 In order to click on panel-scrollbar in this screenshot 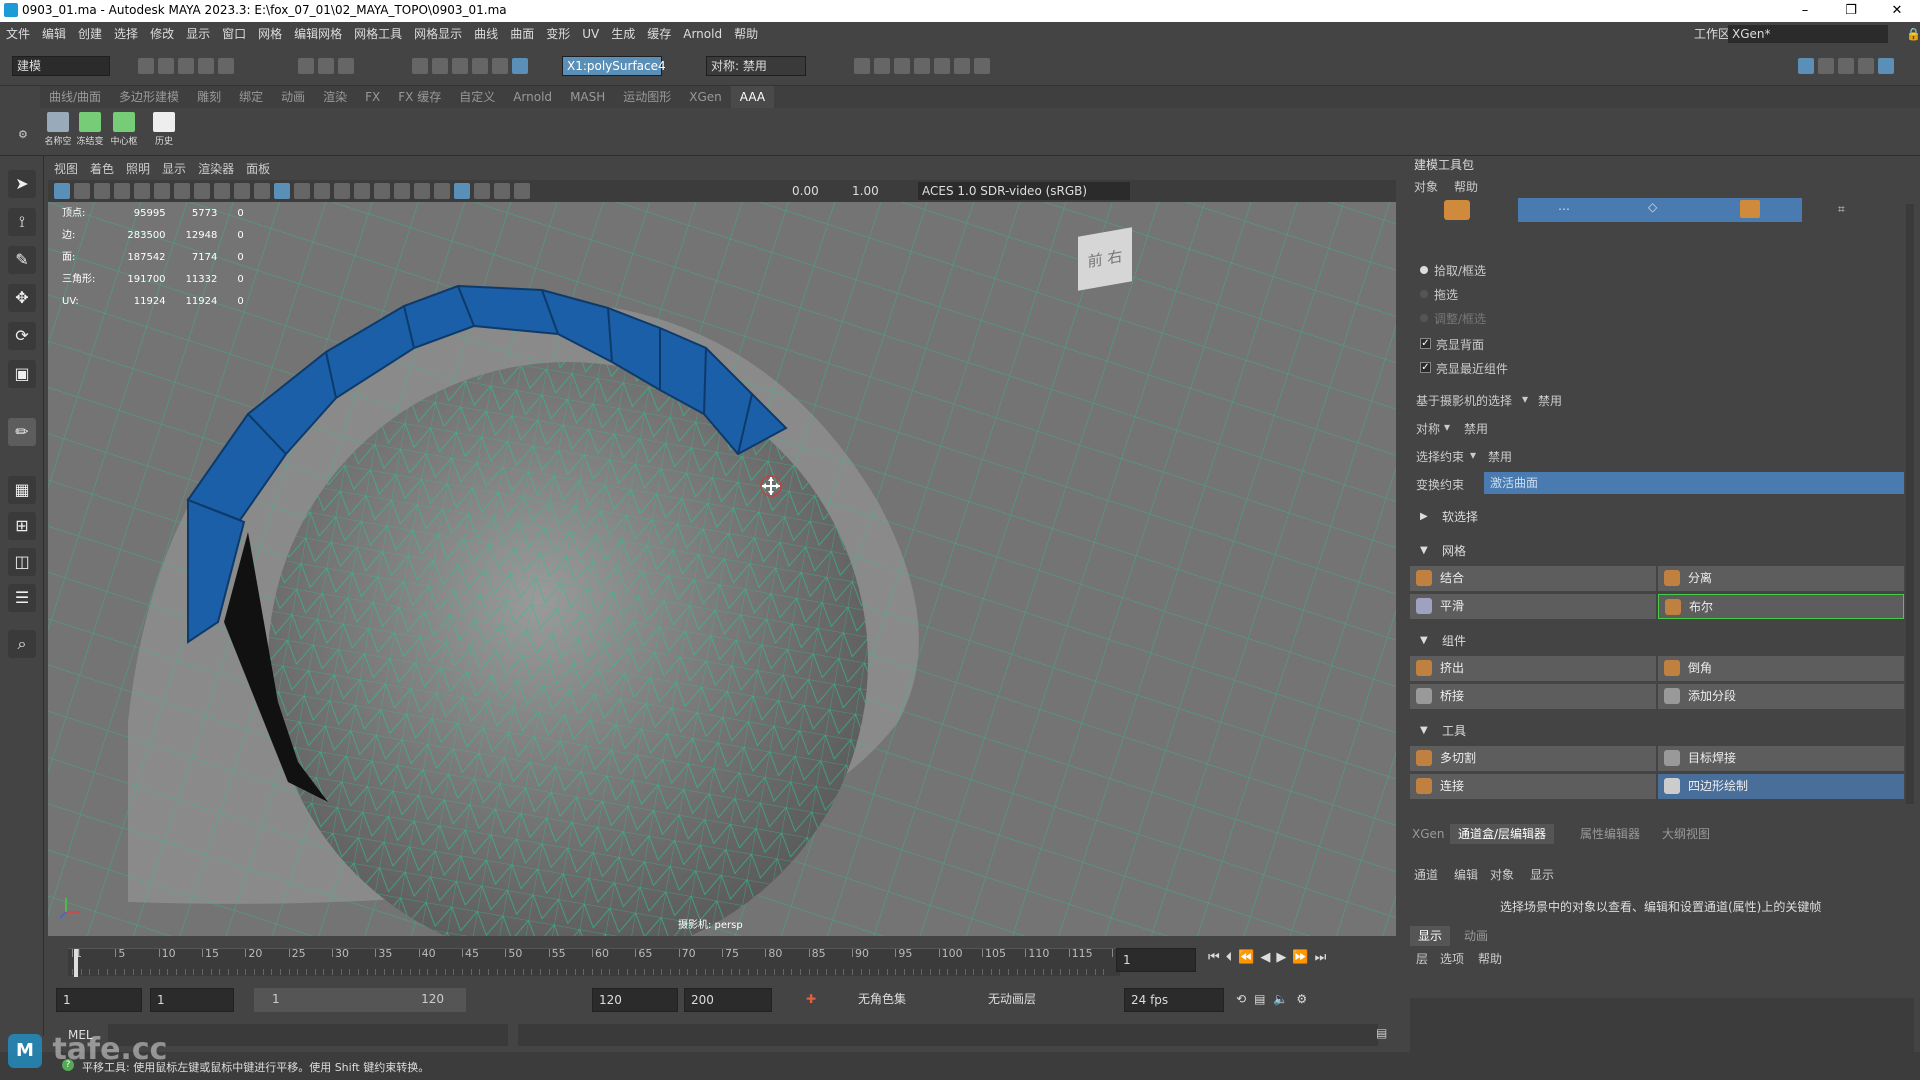, I will do `click(1910, 504)`.